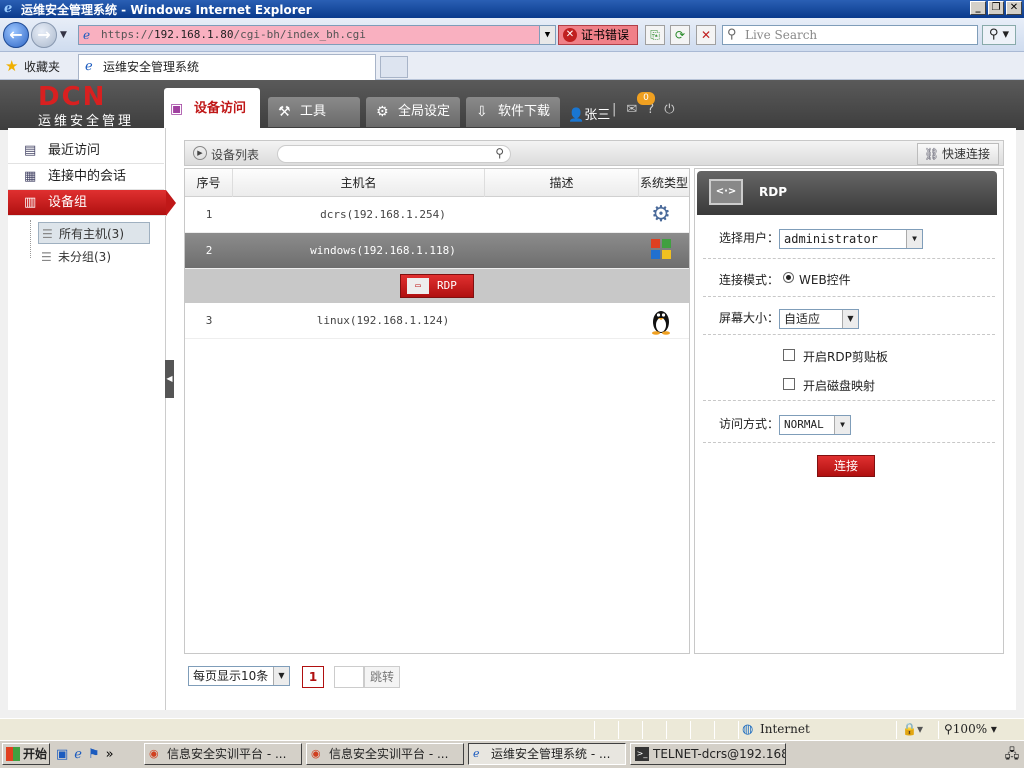  I want to click on quick-connect-button: ⛓ 快速连接, so click(957, 154).